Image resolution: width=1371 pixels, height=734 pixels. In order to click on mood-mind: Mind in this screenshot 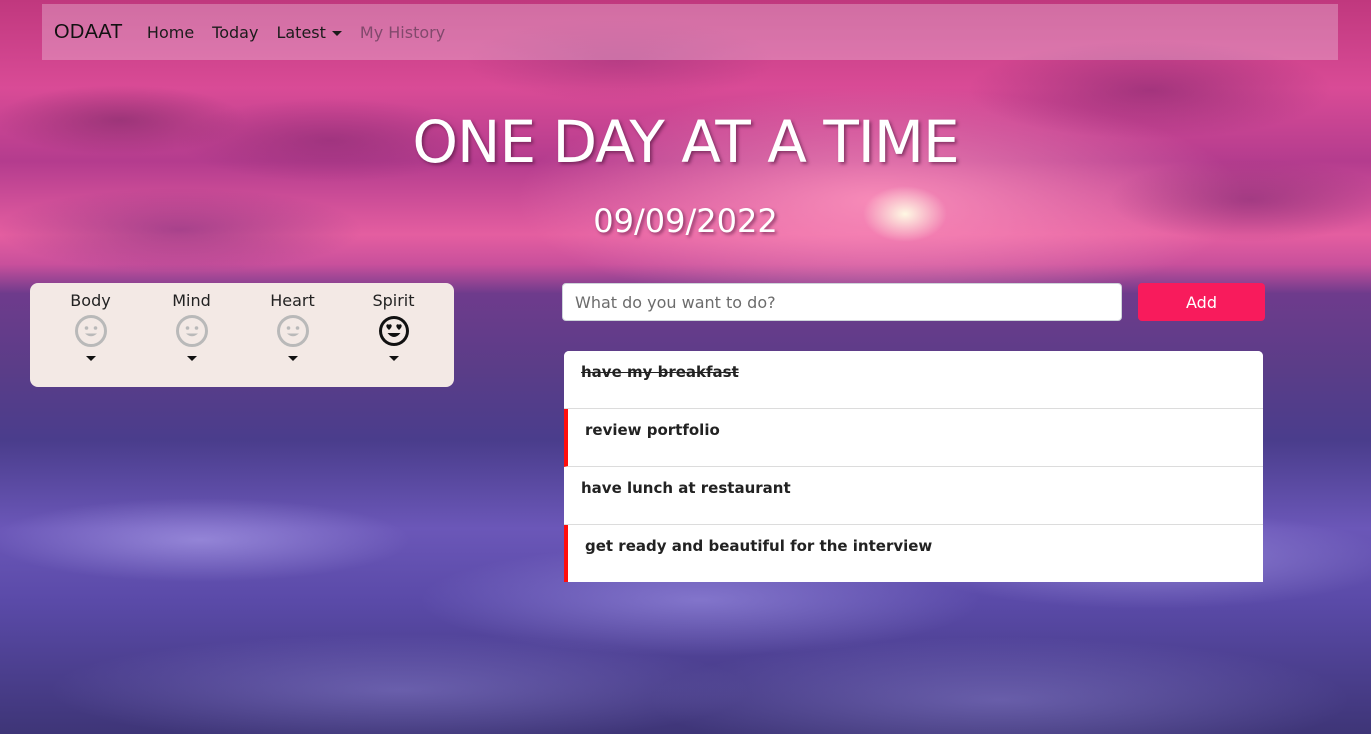, I will do `click(192, 339)`.